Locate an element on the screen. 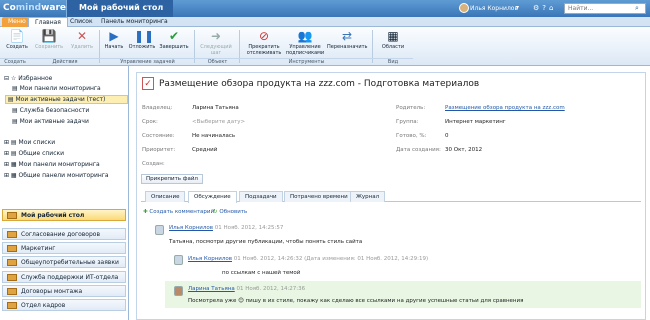  priority-value: Средний is located at coordinates (204, 150).